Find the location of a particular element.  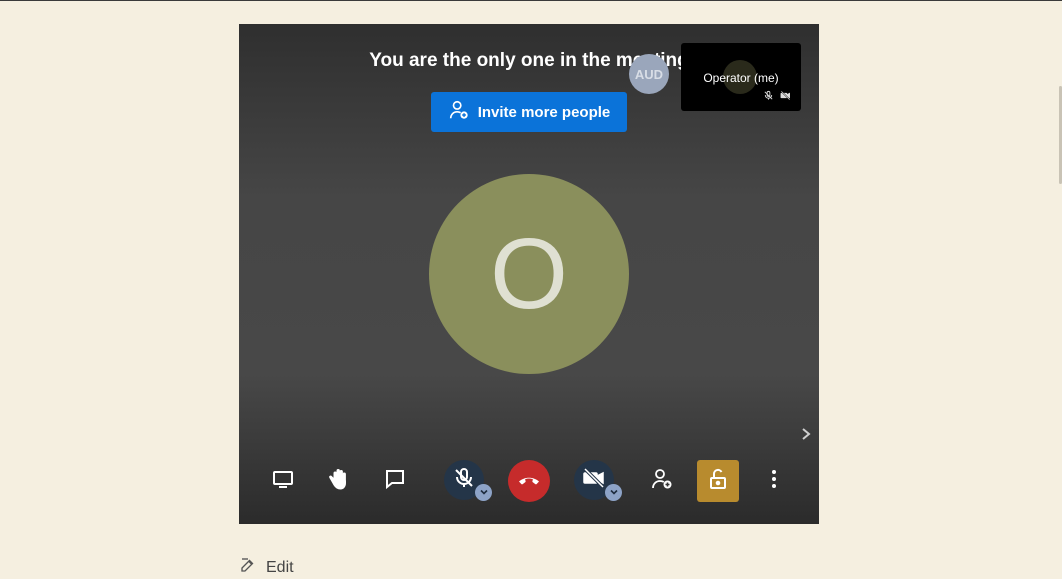

lock-meeting-button is located at coordinates (718, 481).